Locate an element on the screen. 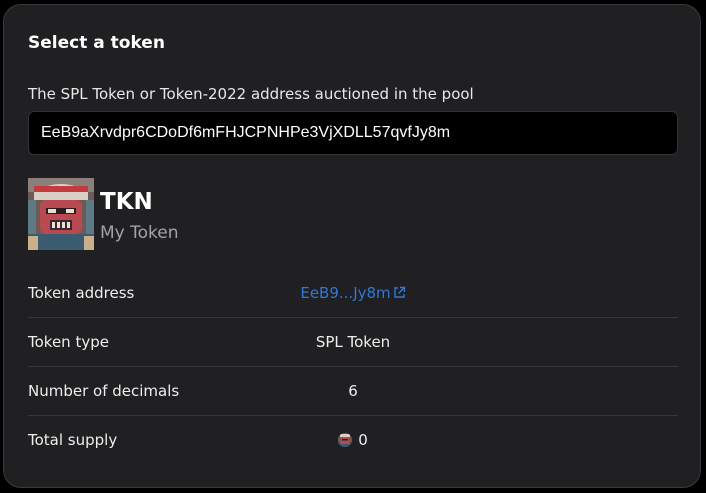 The height and width of the screenshot is (493, 706). token-address-row-label: Token address is located at coordinates (81, 293).